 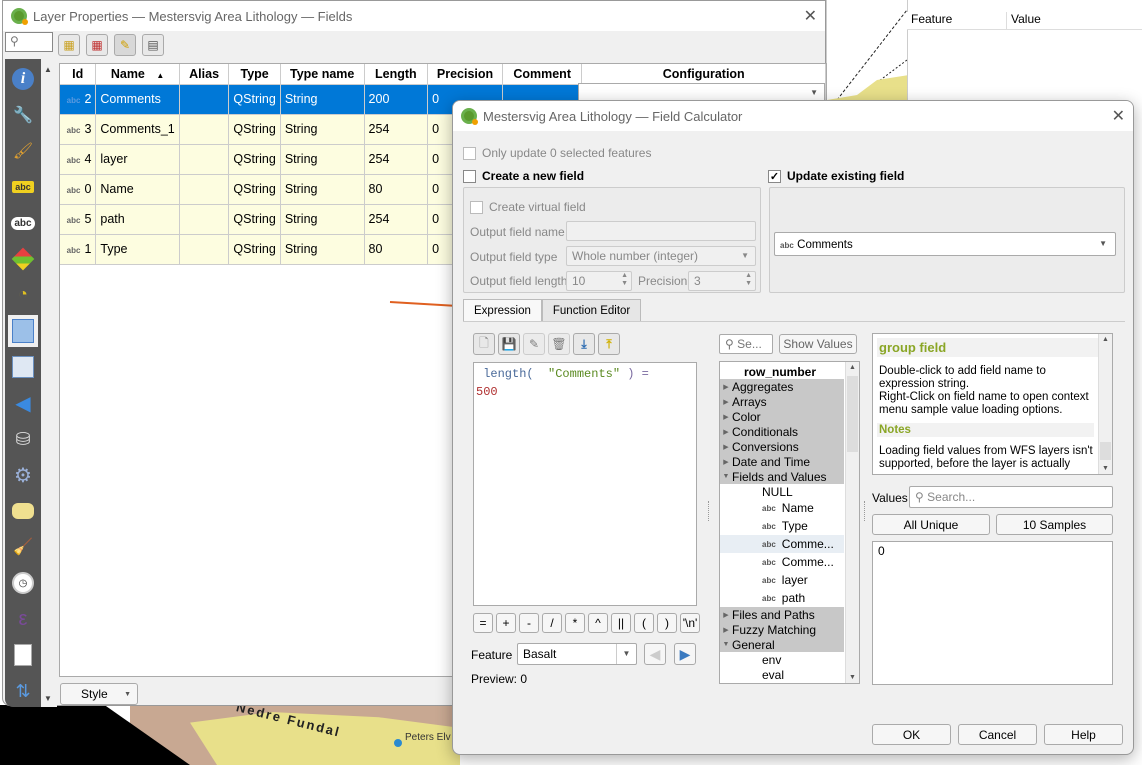 What do you see at coordinates (585, 484) in the screenshot?
I see `expression-editor: length( "Comments" ) = 500` at bounding box center [585, 484].